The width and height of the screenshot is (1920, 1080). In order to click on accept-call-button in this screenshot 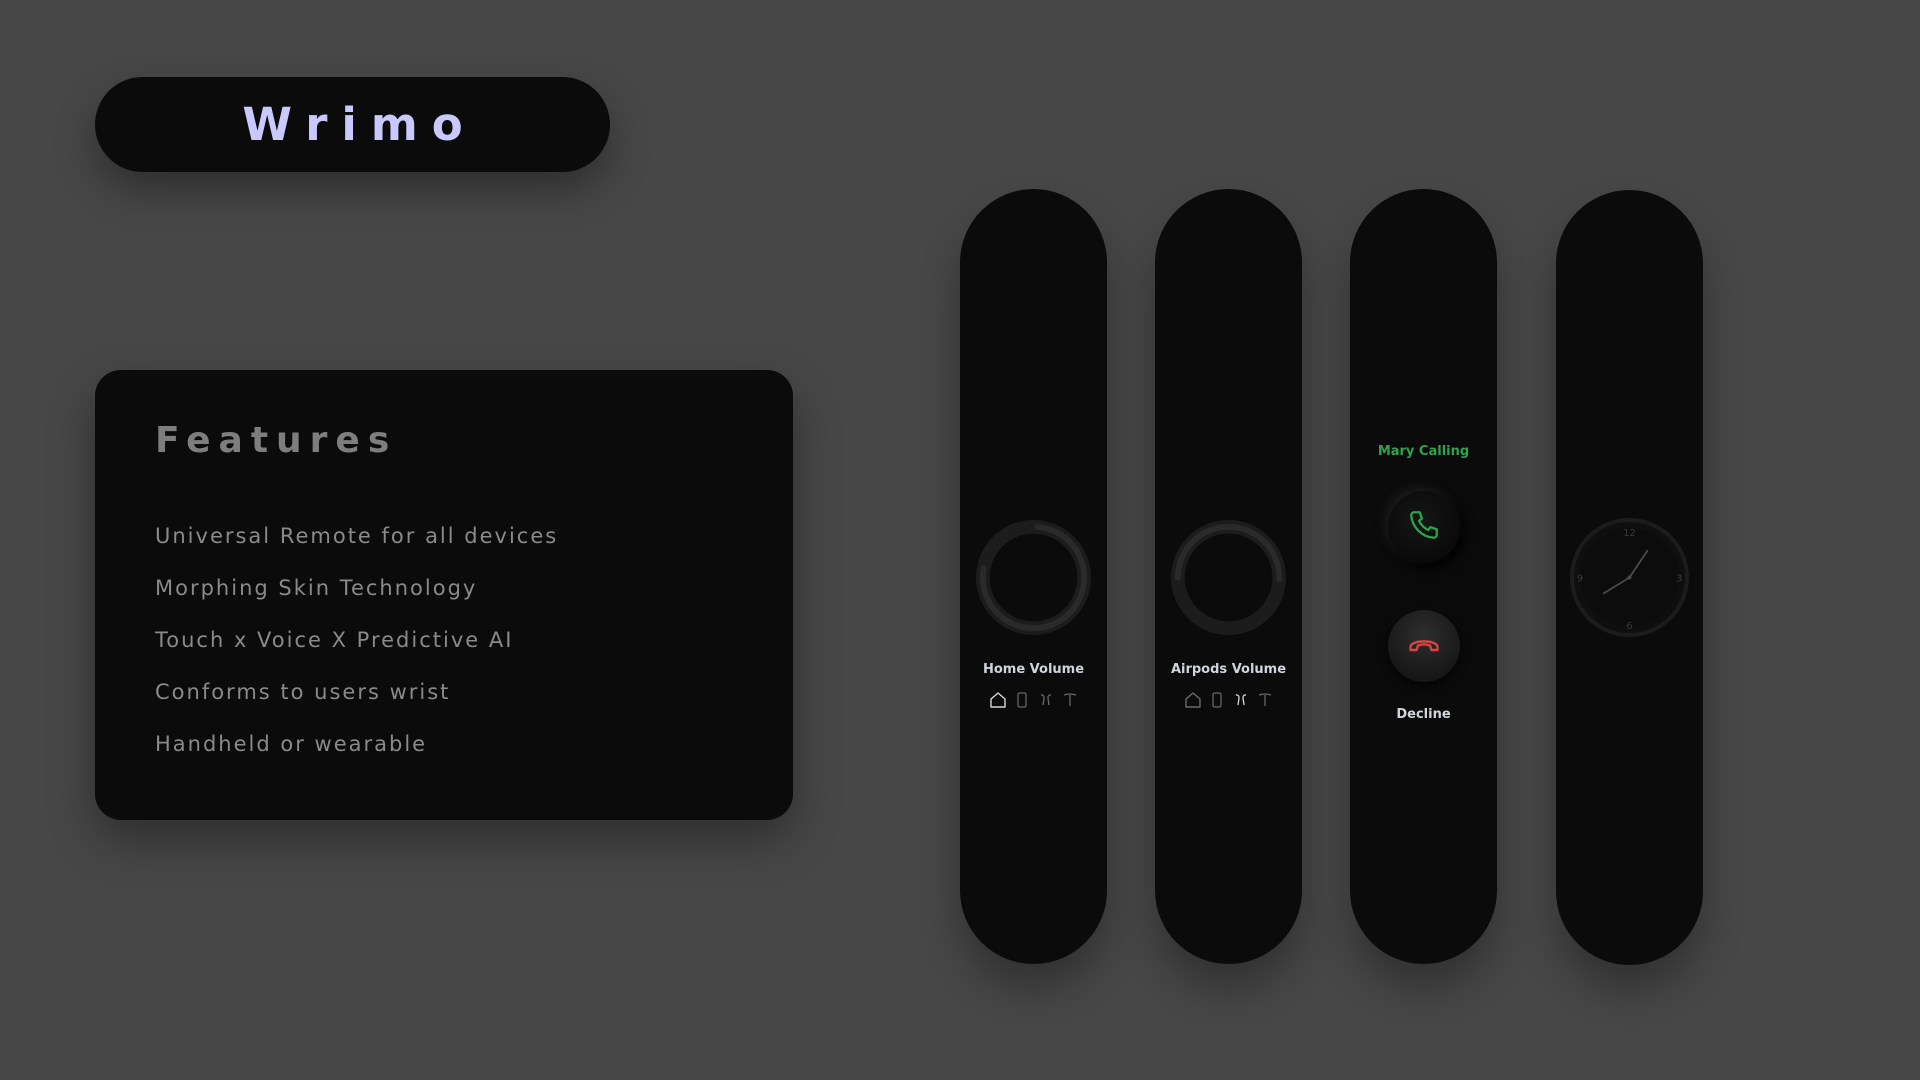, I will do `click(1424, 527)`.